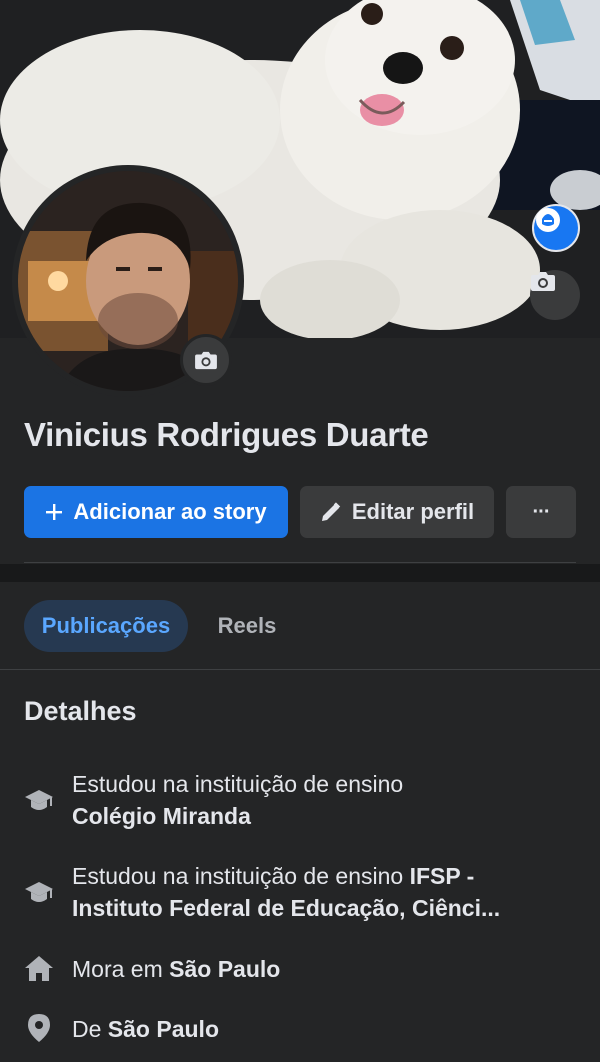  Describe the element at coordinates (413, 511) in the screenshot. I see `edit-profile-label: Editar perfil` at that location.